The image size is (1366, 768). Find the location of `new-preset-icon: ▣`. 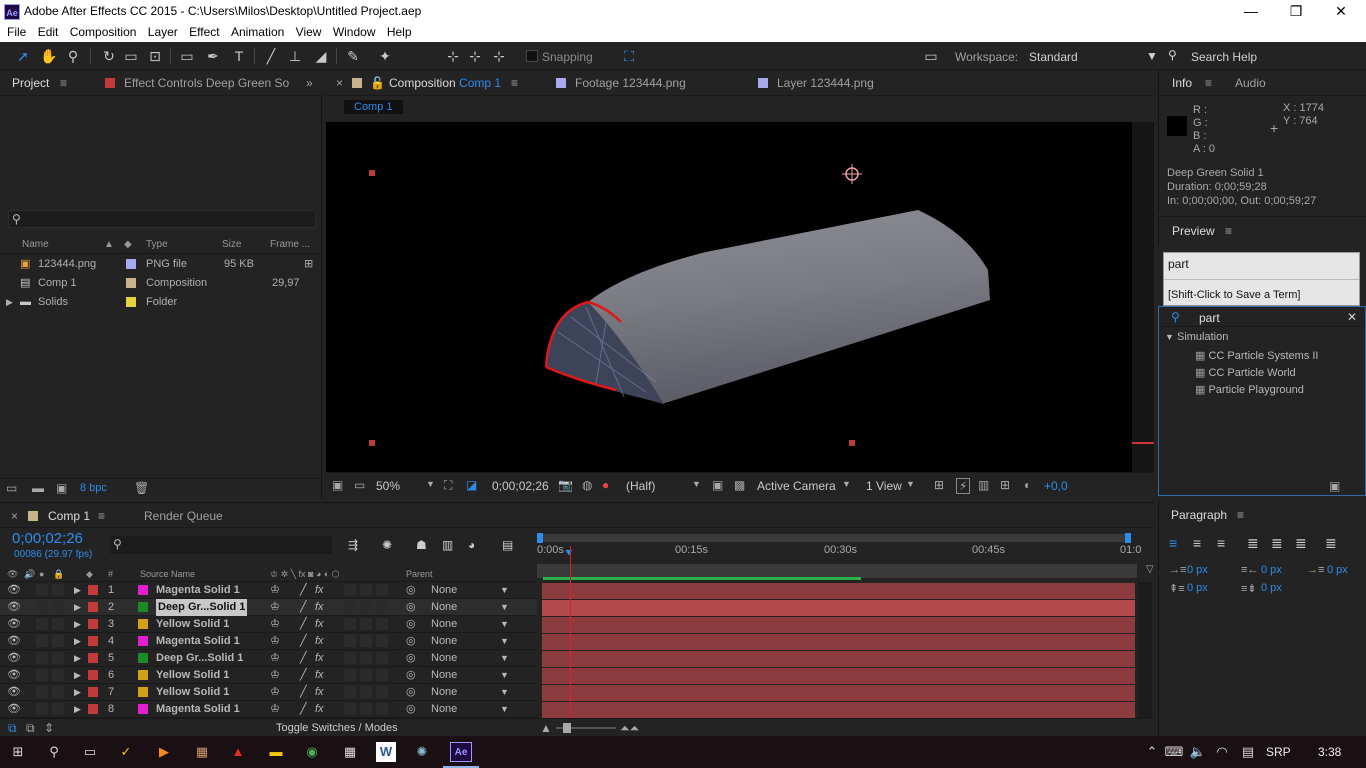

new-preset-icon: ▣ is located at coordinates (1334, 486).